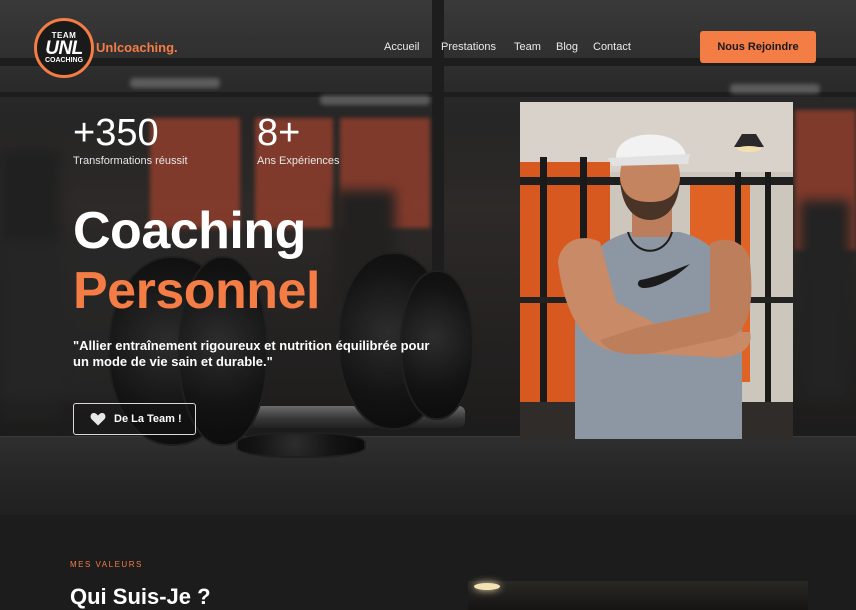 Image resolution: width=856 pixels, height=610 pixels. I want to click on stat-experience-value: 8+, so click(279, 133).